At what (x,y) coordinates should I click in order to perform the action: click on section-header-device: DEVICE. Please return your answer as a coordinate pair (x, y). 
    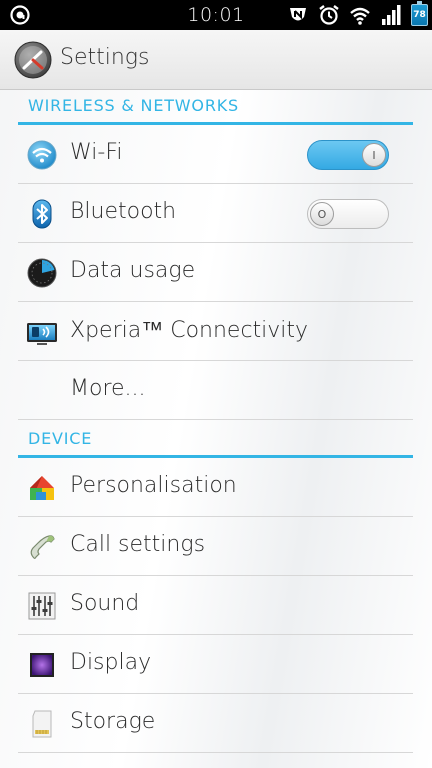
    Looking at the image, I should click on (60, 438).